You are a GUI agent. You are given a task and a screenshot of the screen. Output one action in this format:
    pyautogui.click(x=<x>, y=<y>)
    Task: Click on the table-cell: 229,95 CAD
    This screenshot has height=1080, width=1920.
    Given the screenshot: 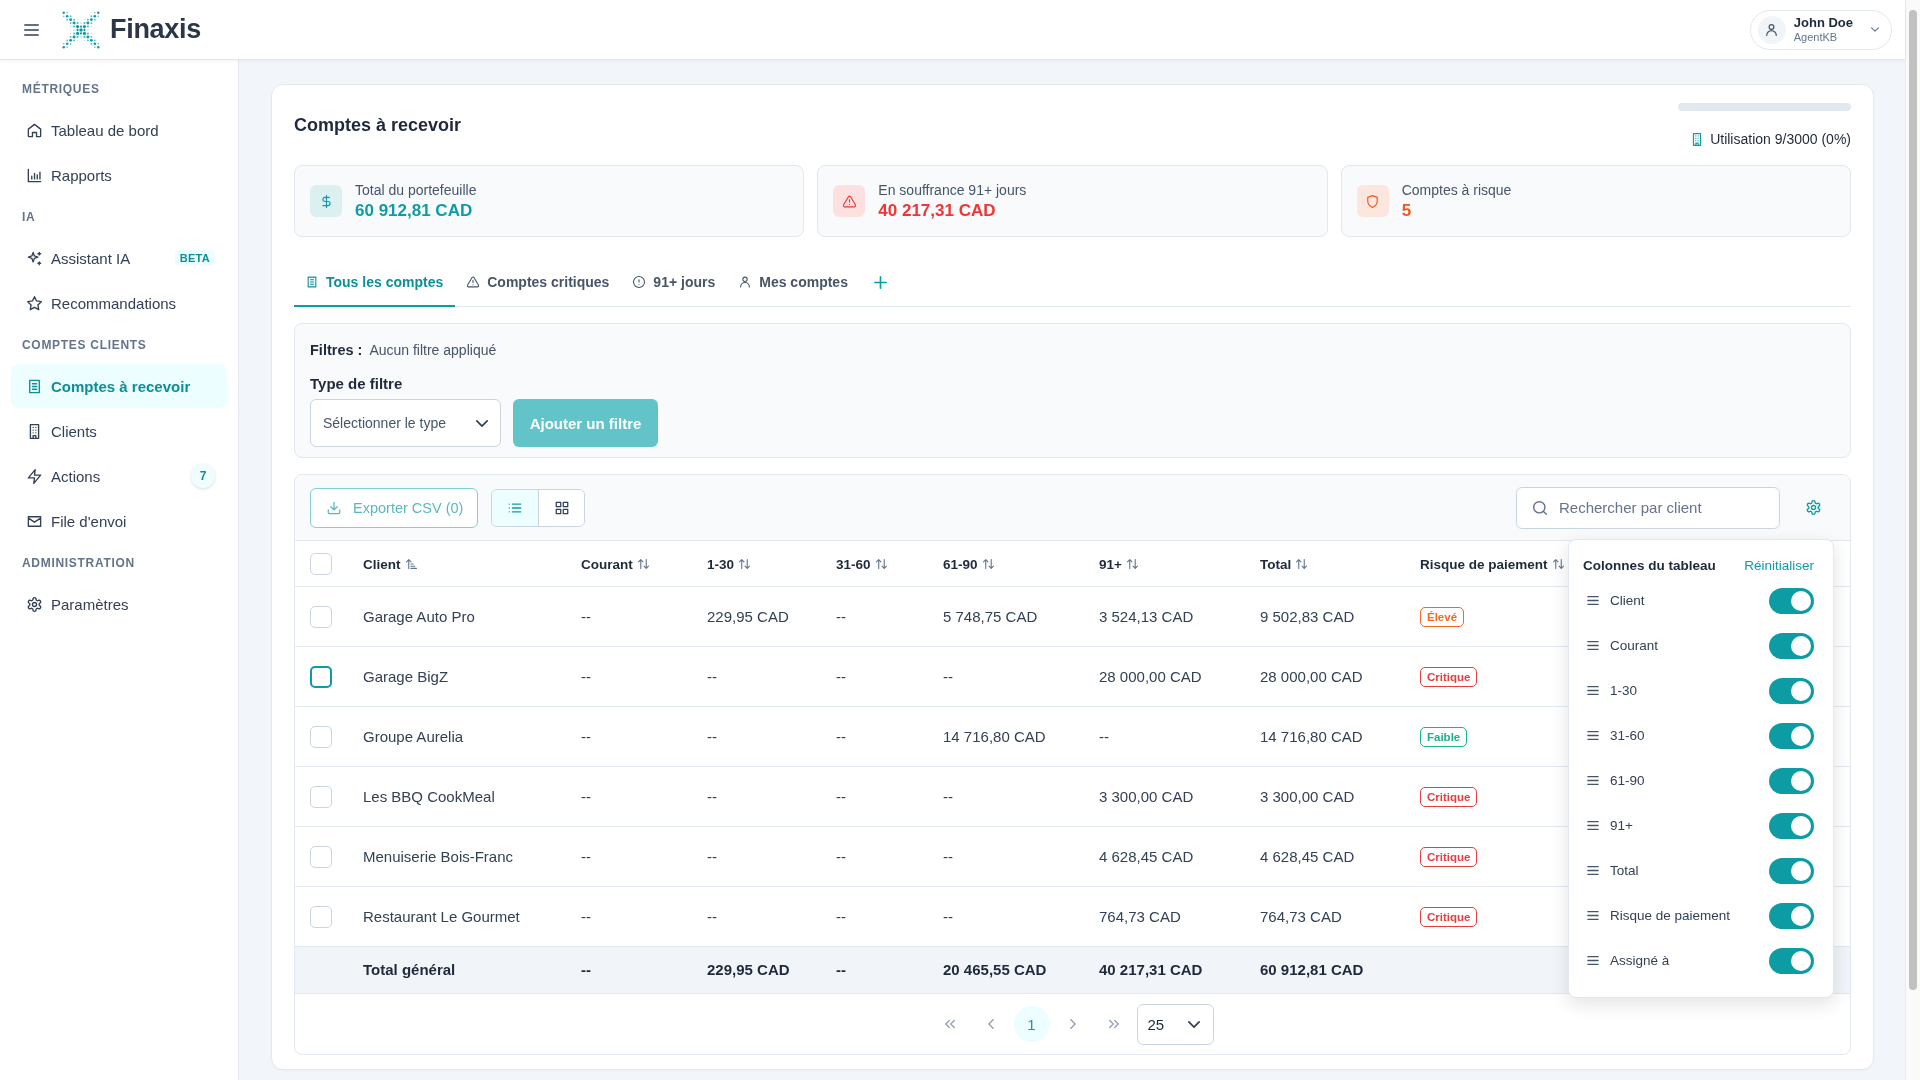 What is the action you would take?
    pyautogui.click(x=748, y=616)
    